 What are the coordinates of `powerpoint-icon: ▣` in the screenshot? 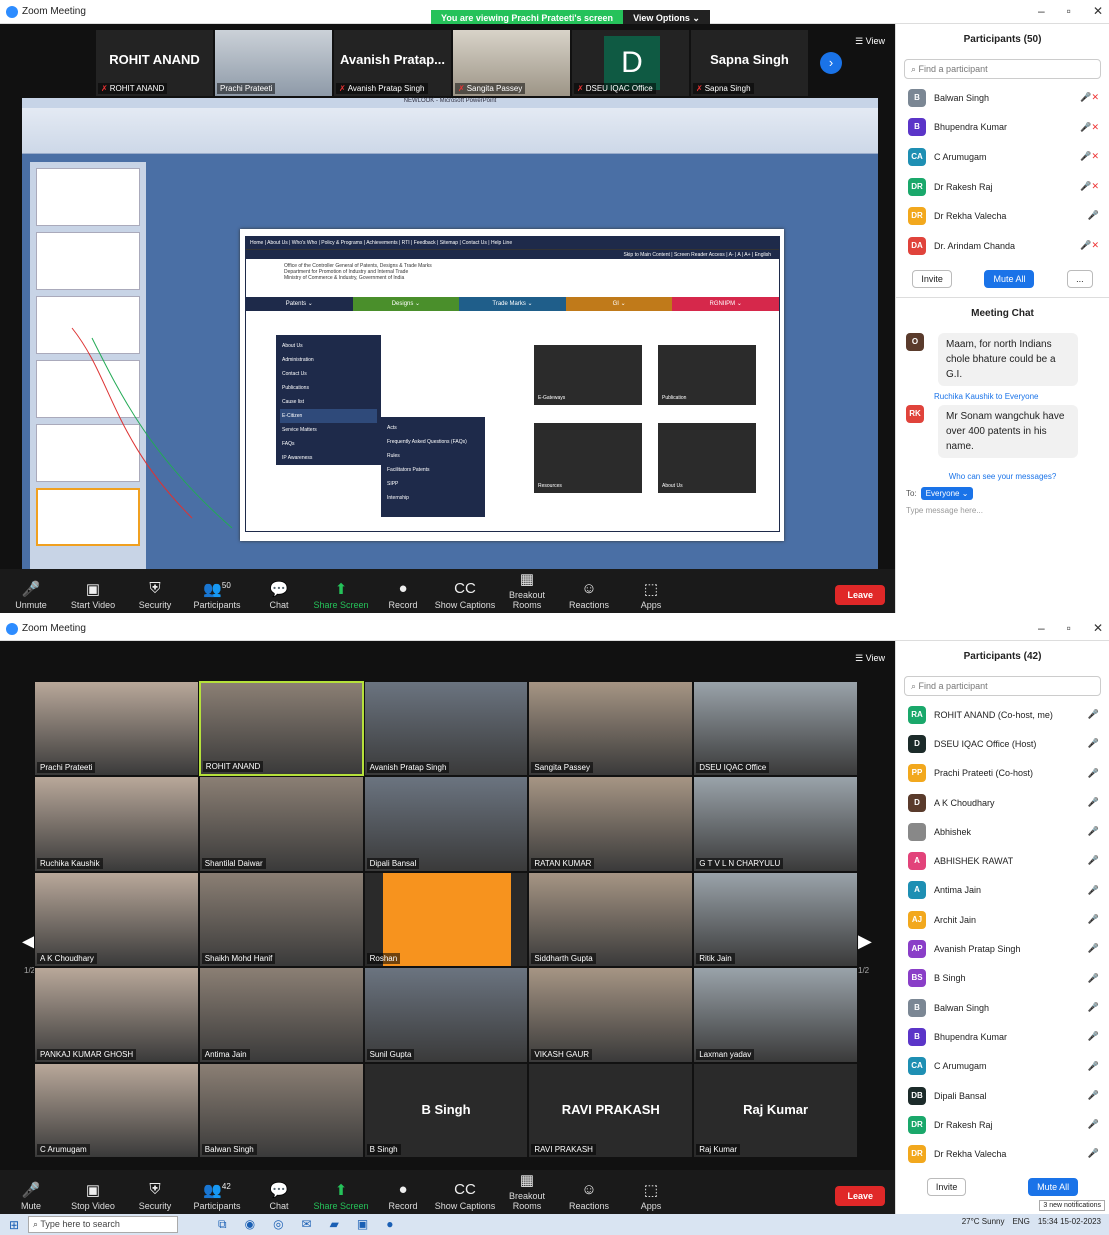 It's located at (362, 1224).